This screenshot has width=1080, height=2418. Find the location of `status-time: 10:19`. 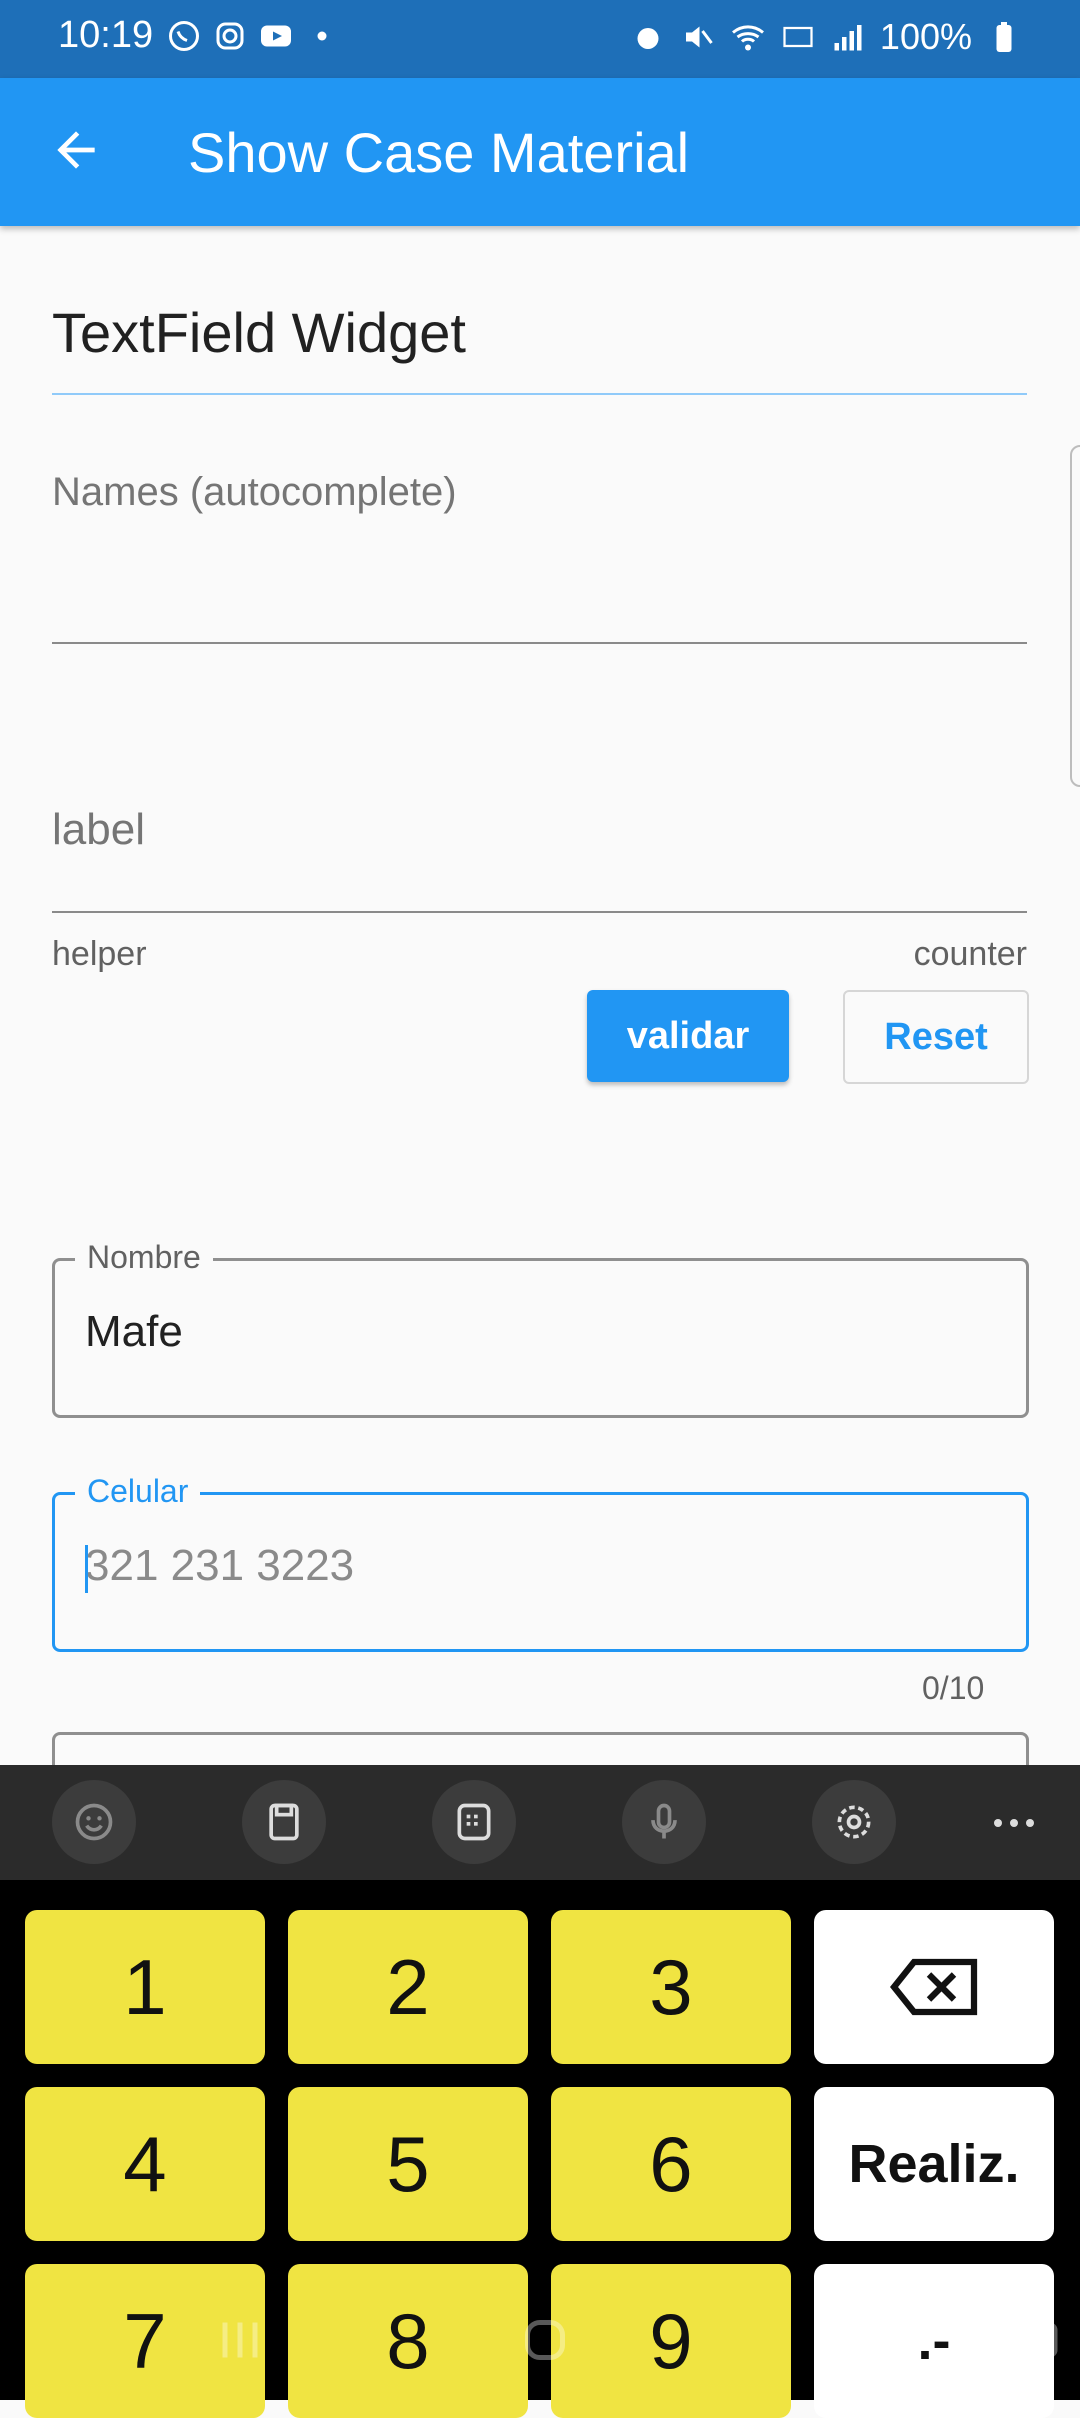

status-time: 10:19 is located at coordinates (106, 35).